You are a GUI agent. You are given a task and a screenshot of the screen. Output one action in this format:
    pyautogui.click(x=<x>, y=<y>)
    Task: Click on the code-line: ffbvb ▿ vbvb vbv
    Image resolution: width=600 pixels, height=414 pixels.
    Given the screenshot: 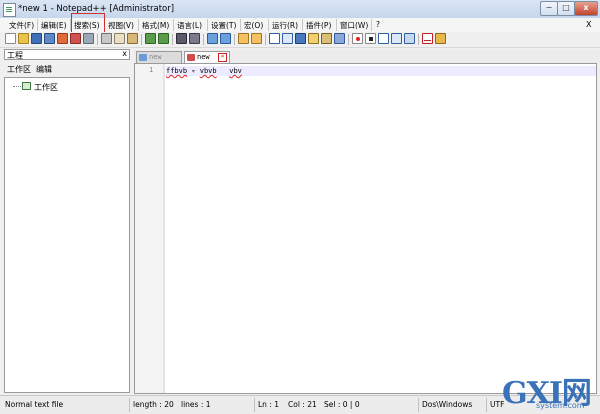 What is the action you would take?
    pyautogui.click(x=204, y=71)
    